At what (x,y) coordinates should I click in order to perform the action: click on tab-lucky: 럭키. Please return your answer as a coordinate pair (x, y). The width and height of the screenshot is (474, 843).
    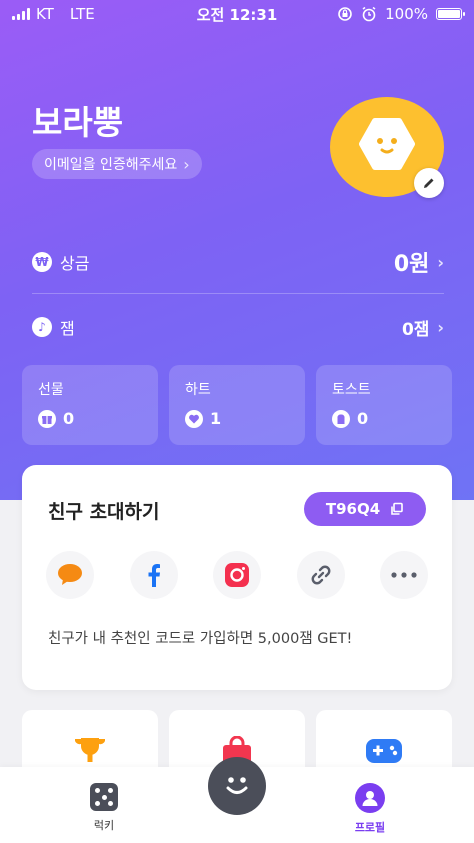
    Looking at the image, I should click on (104, 808).